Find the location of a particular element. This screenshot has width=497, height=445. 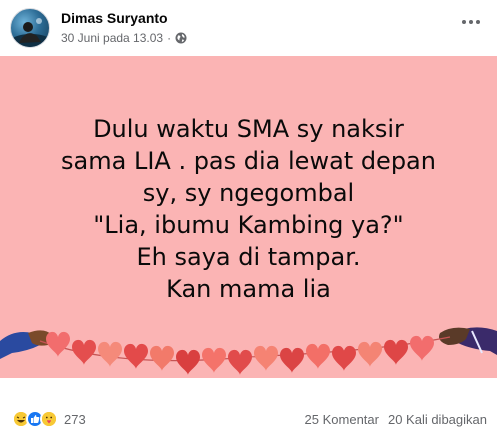

reactions-summary: 273 is located at coordinates (49, 419).